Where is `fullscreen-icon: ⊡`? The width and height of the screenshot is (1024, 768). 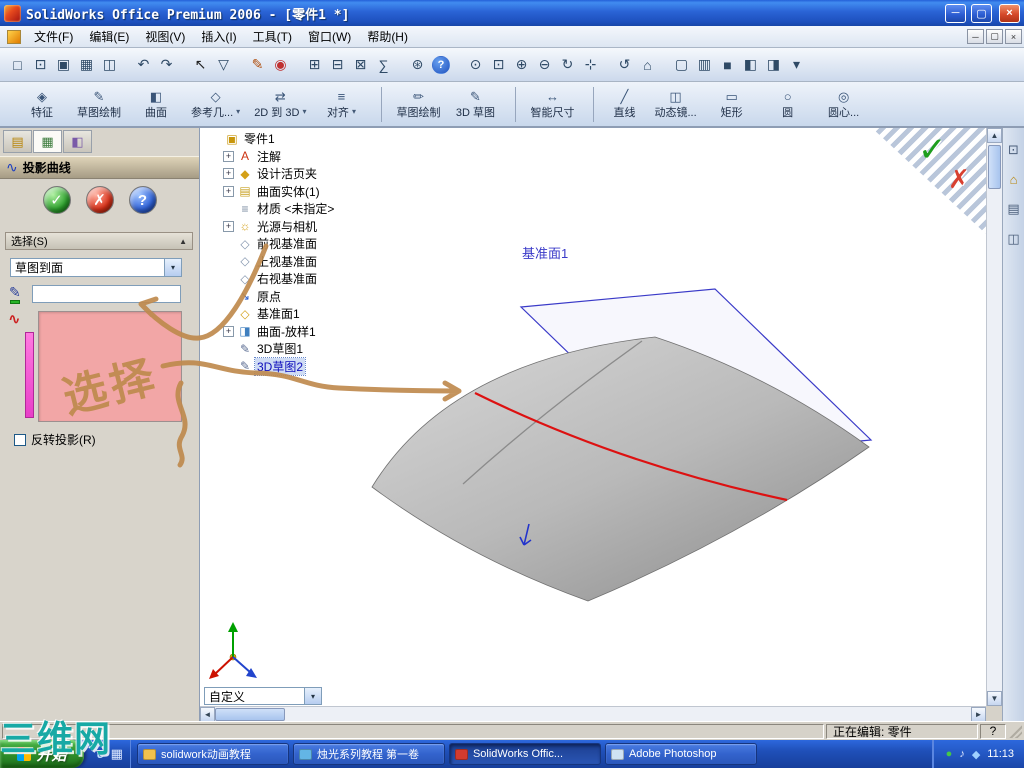 fullscreen-icon: ⊡ is located at coordinates (1013, 150).